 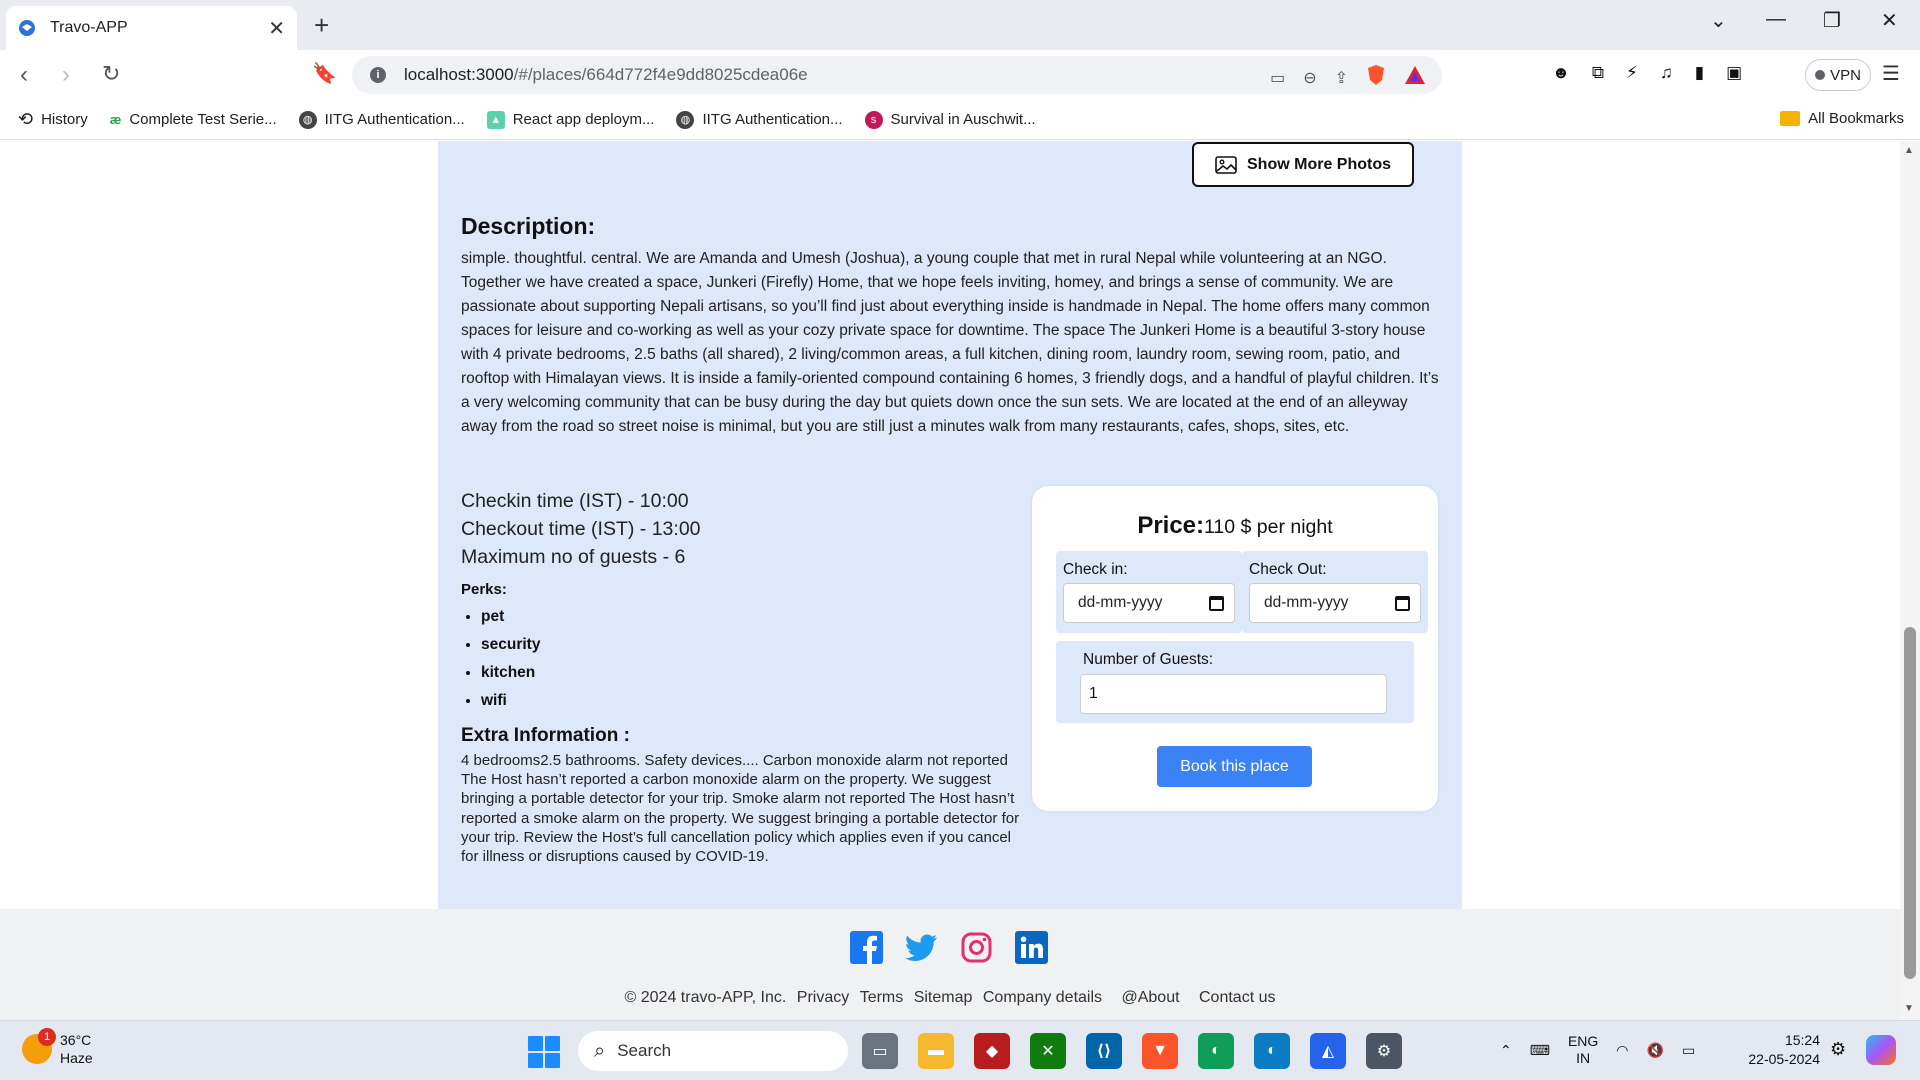 What do you see at coordinates (1384, 1051) in the screenshot?
I see `settings-icon: ⚙` at bounding box center [1384, 1051].